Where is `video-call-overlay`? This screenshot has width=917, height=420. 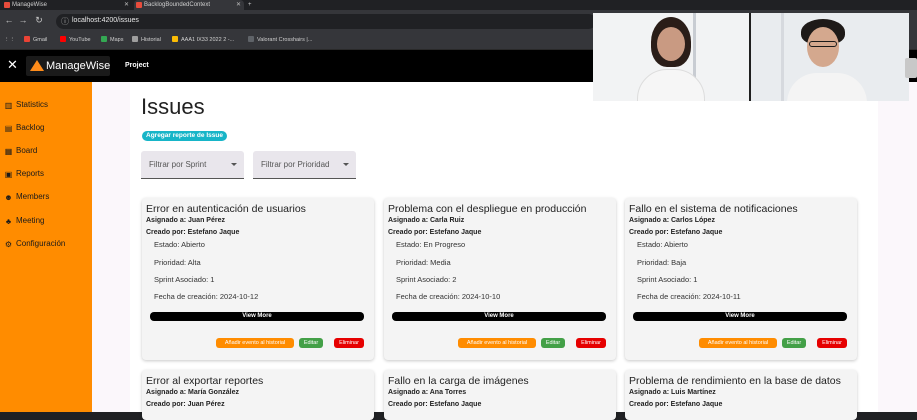 video-call-overlay is located at coordinates (751, 57).